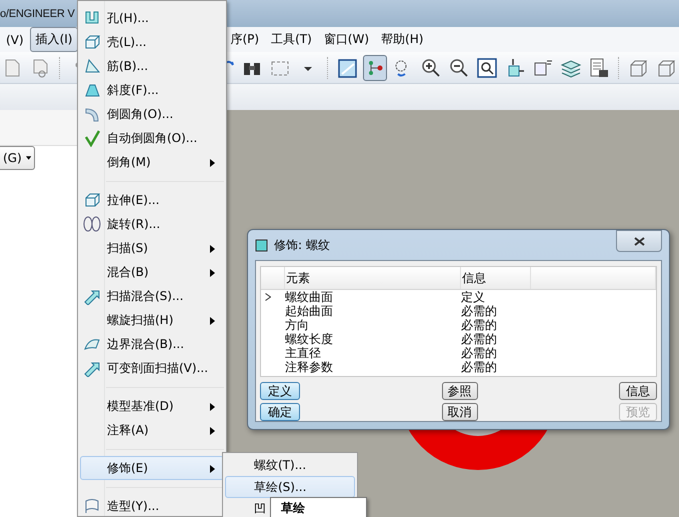 The width and height of the screenshot is (679, 517). Describe the element at coordinates (152, 406) in the screenshot. I see `menu-item: 模型基准(D)` at that location.